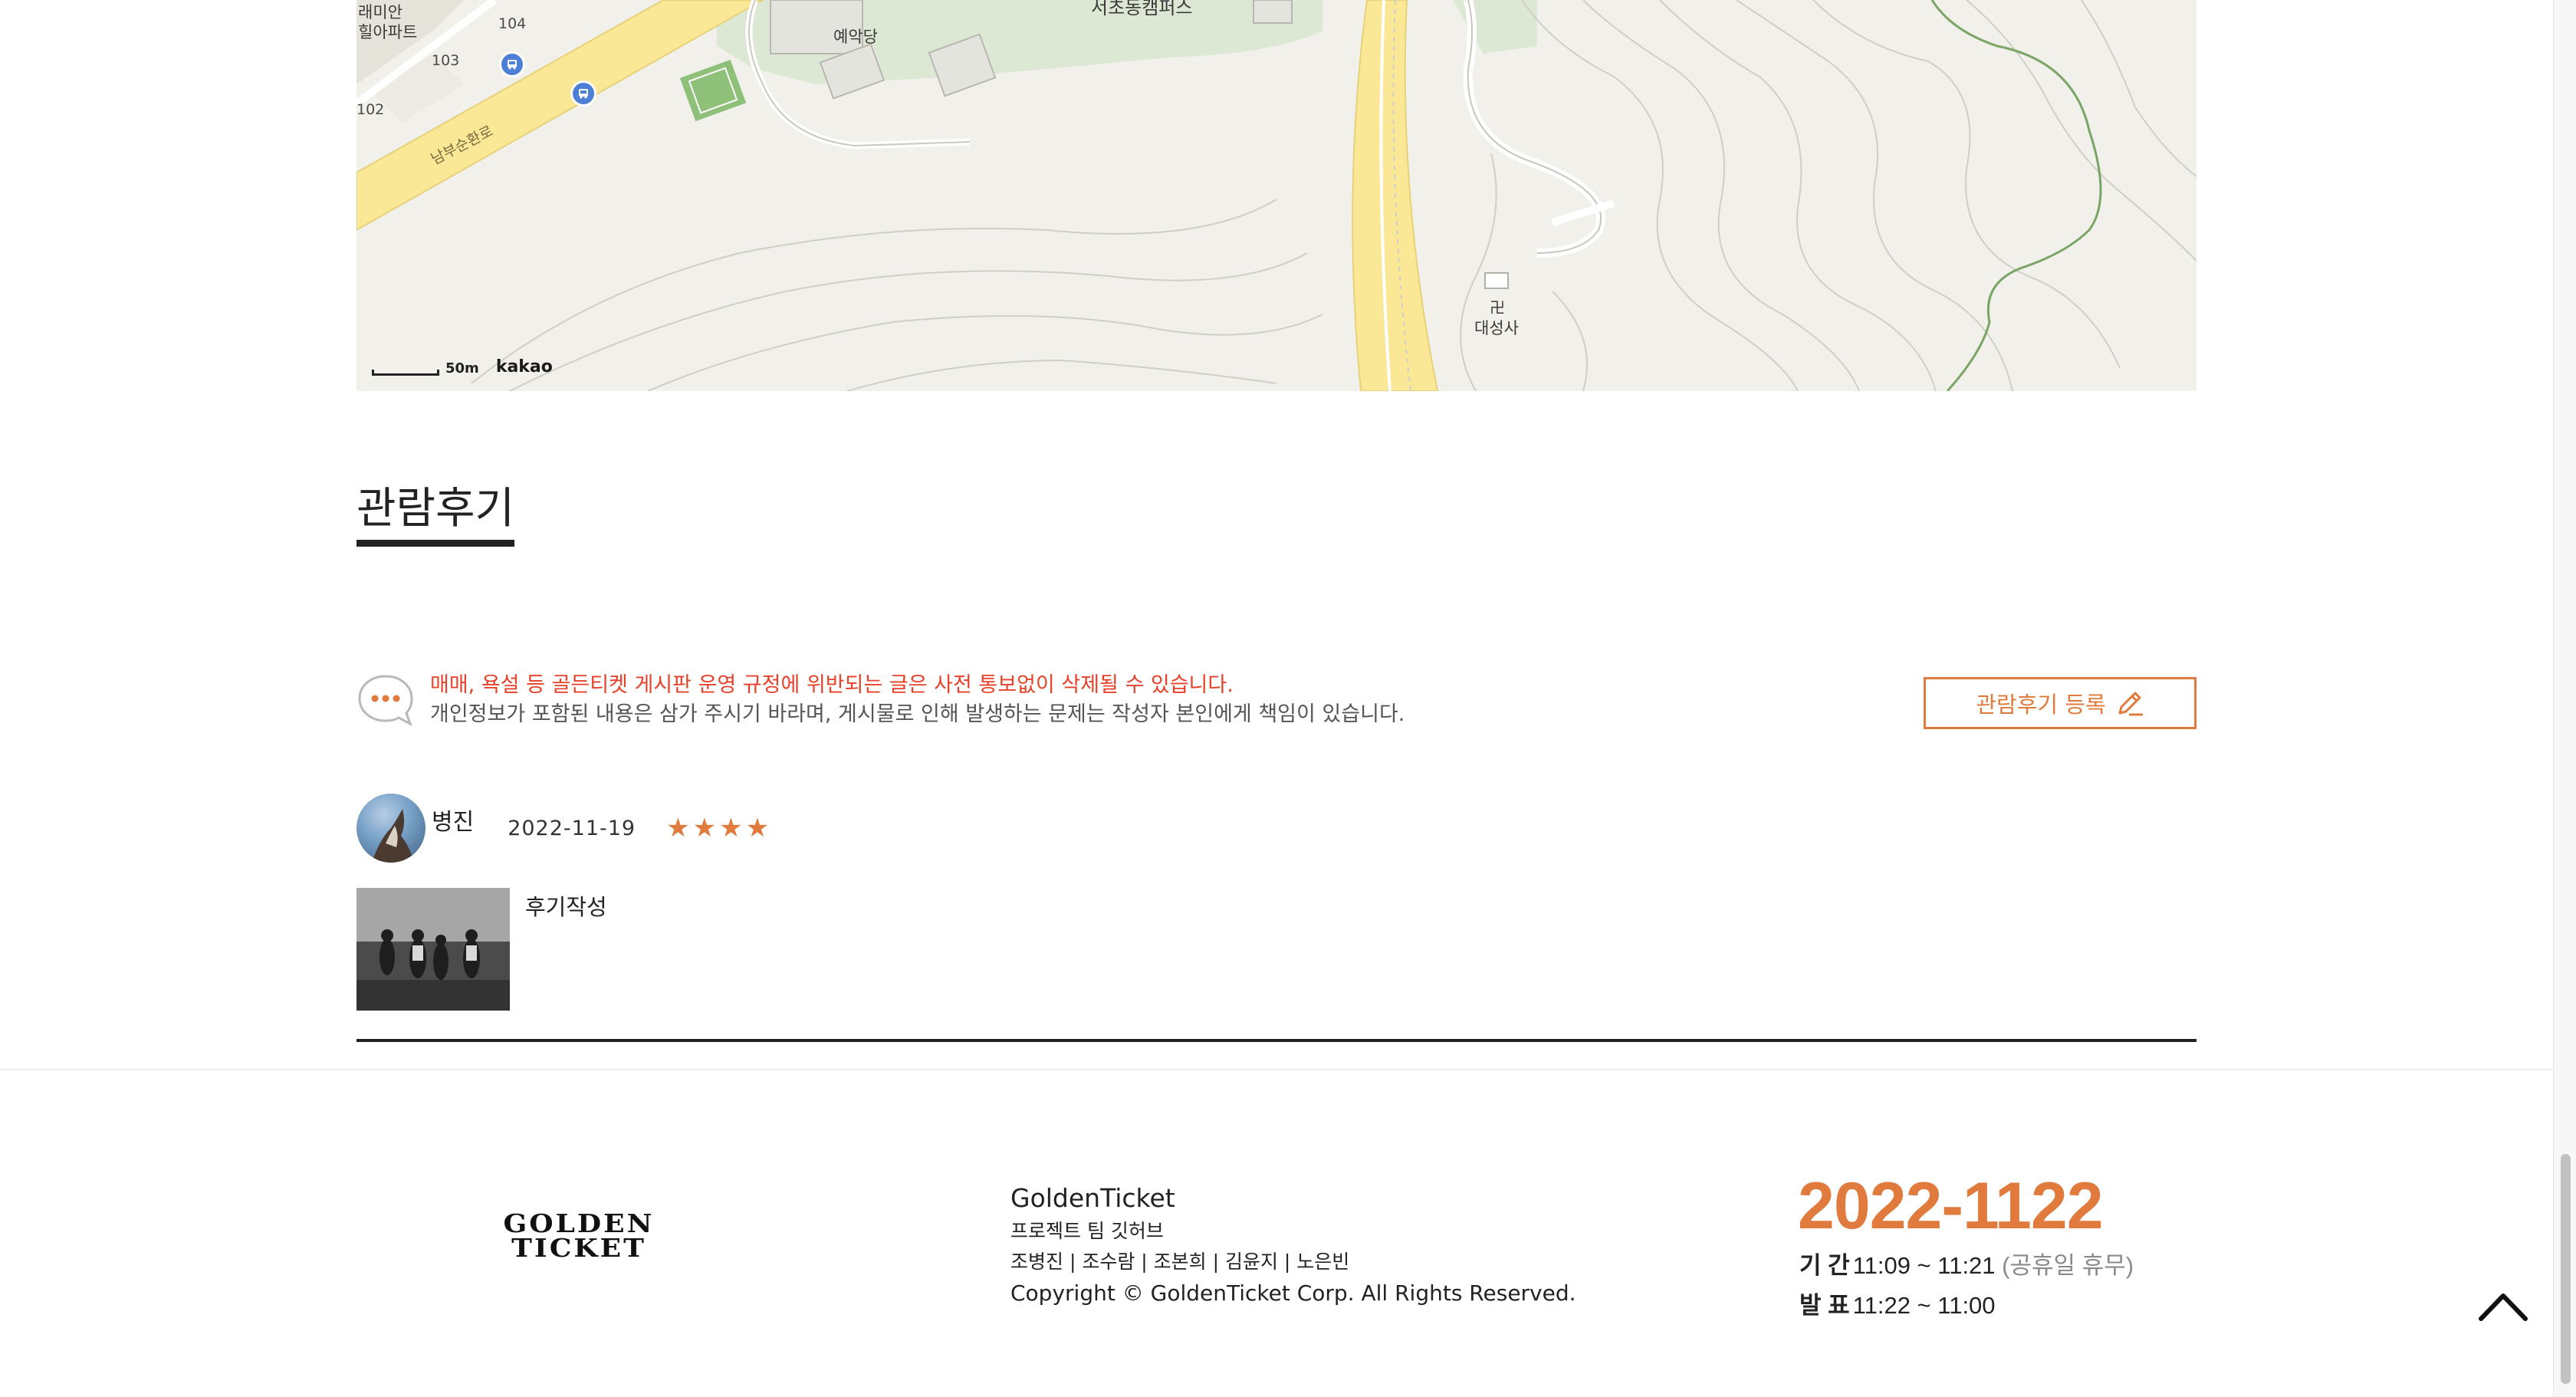 This screenshot has height=1397, width=2576. Describe the element at coordinates (1824, 1305) in the screenshot. I see `announce-label: 발 표` at that location.